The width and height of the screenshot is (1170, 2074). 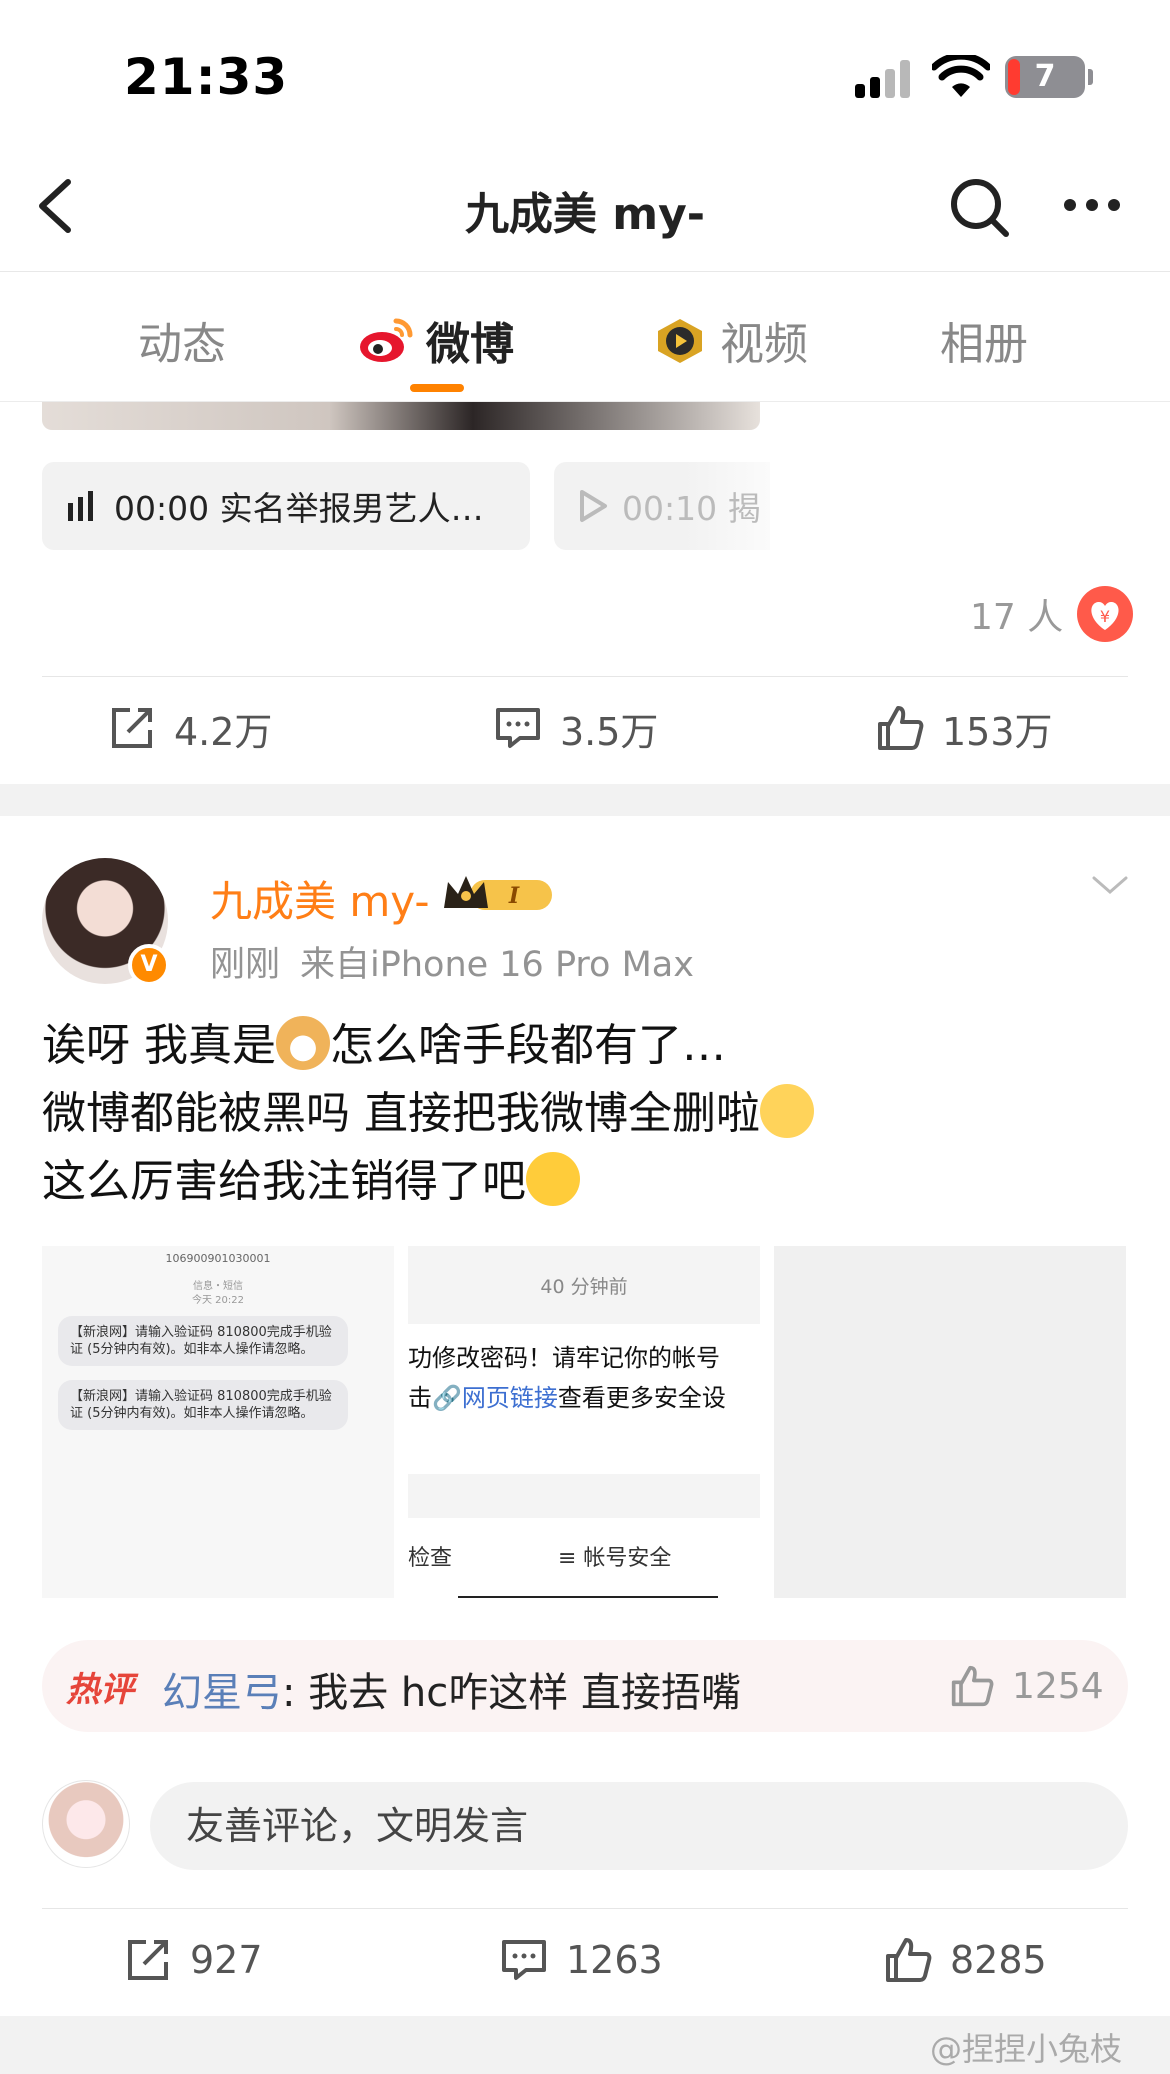 What do you see at coordinates (593, 506) in the screenshot?
I see `play-icon` at bounding box center [593, 506].